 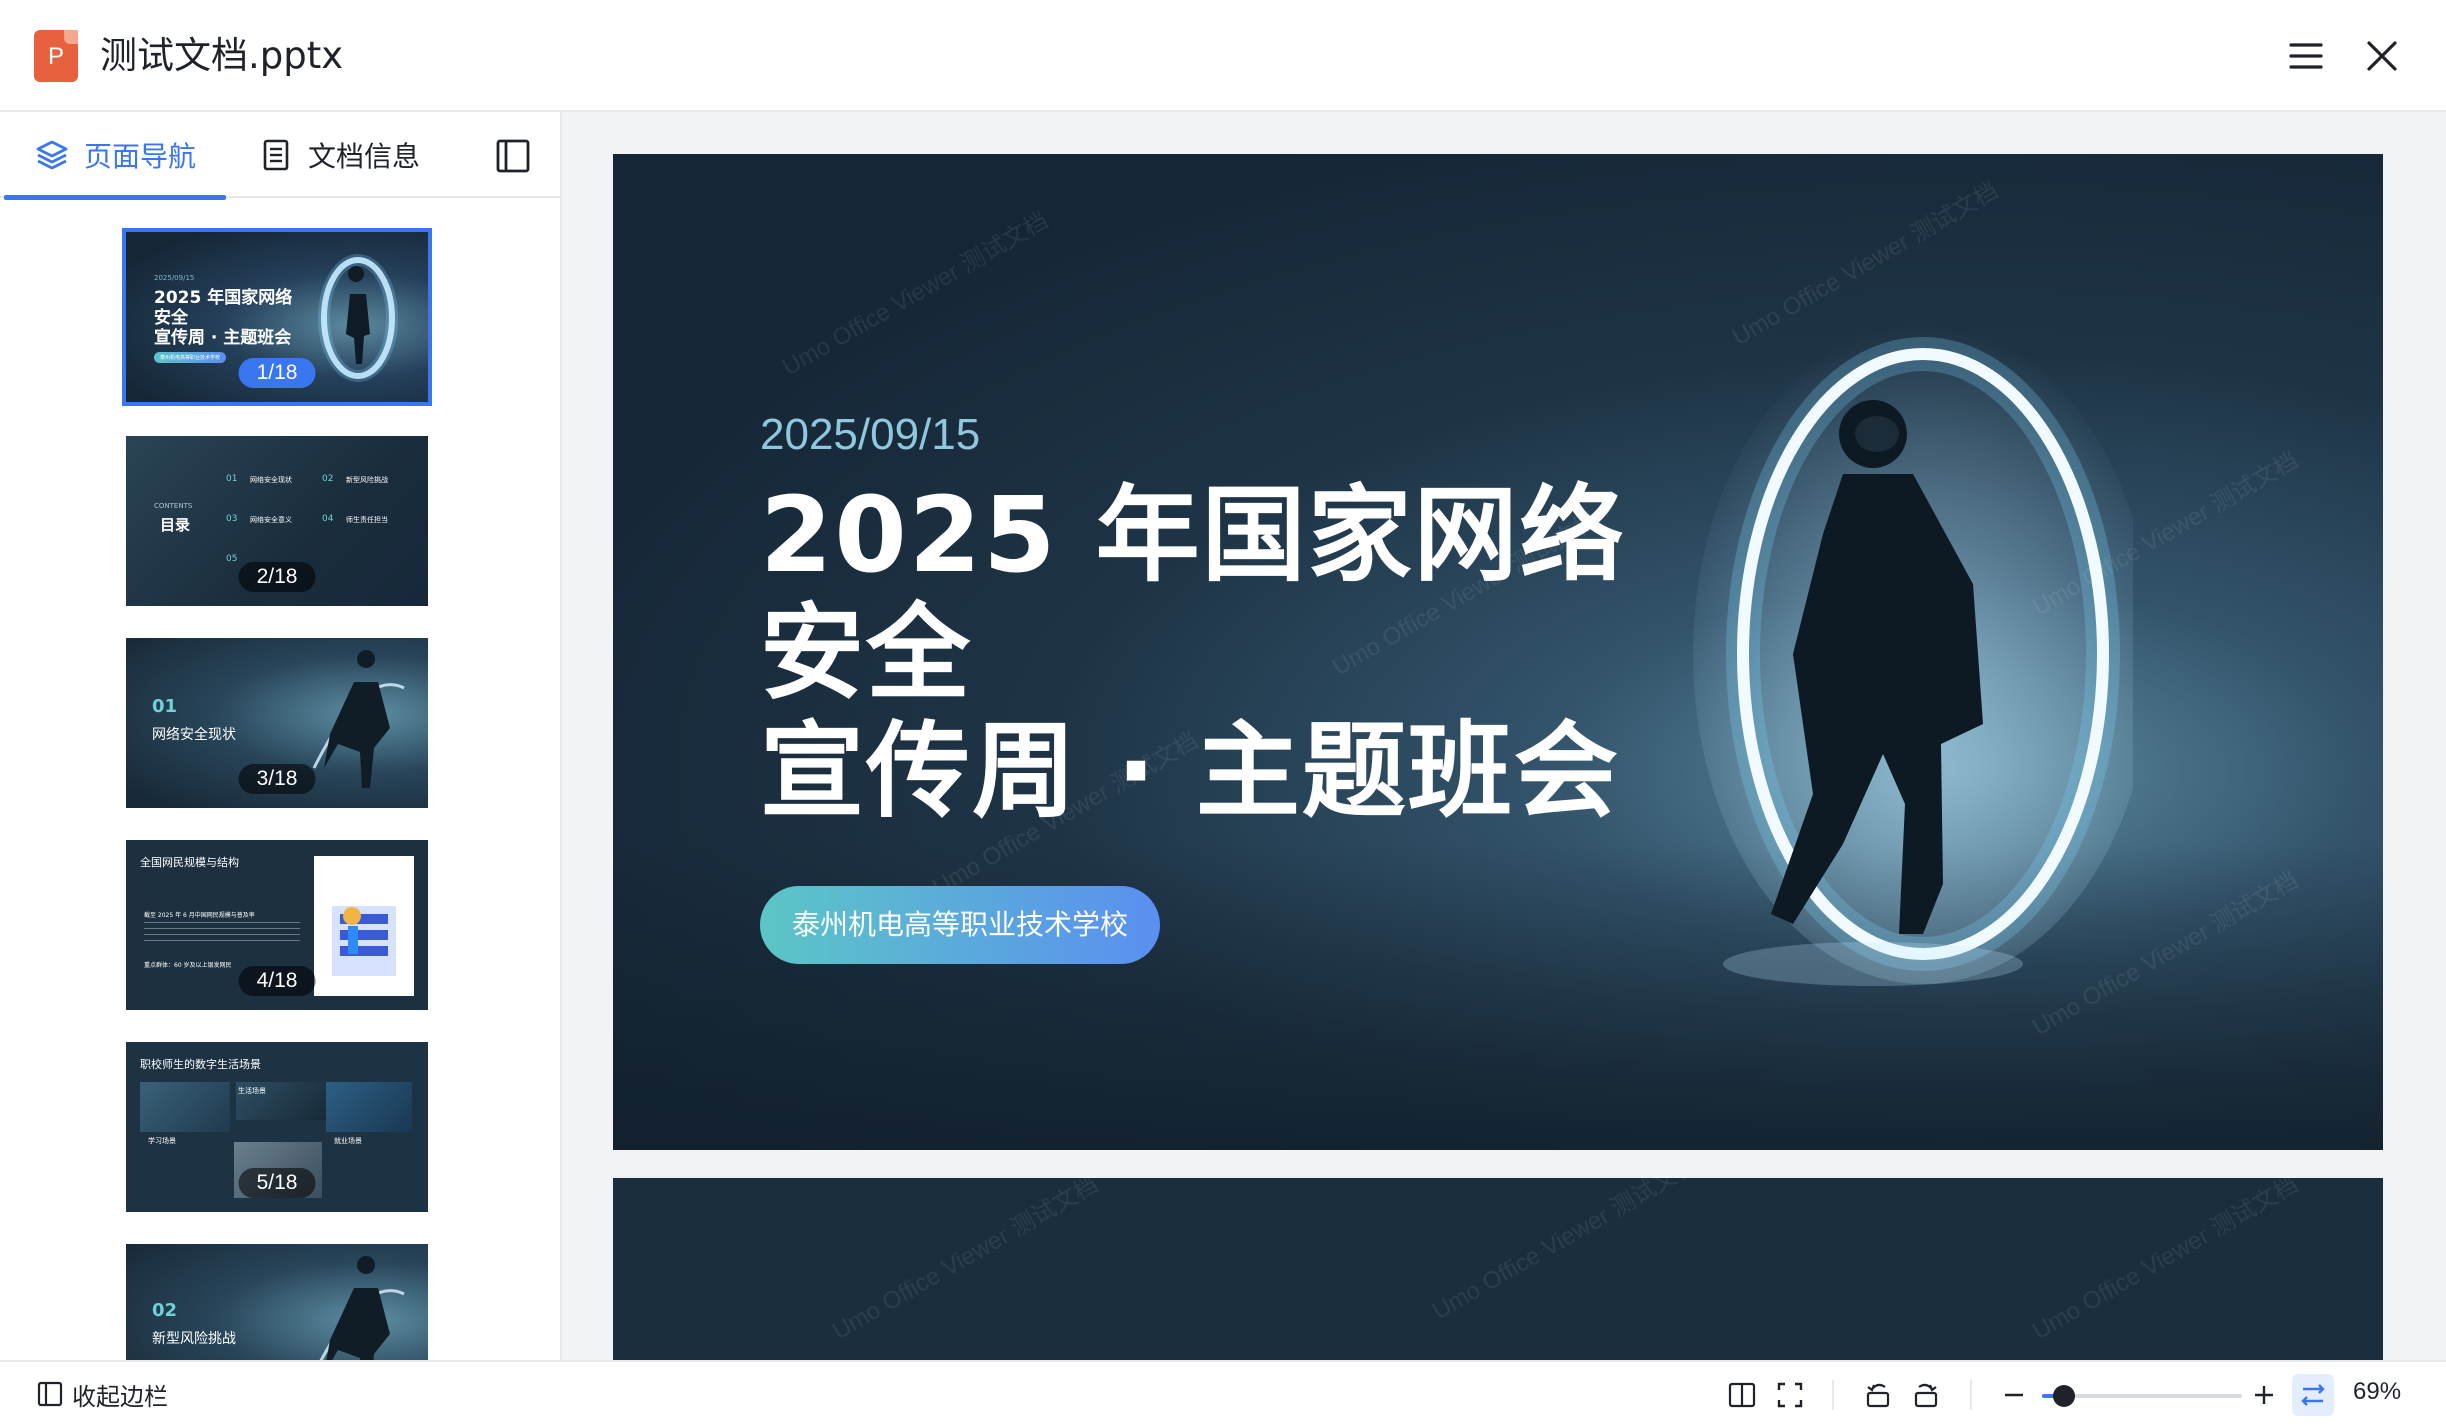 I want to click on thumb6-heading: 新型风险挑战, so click(x=194, y=1339).